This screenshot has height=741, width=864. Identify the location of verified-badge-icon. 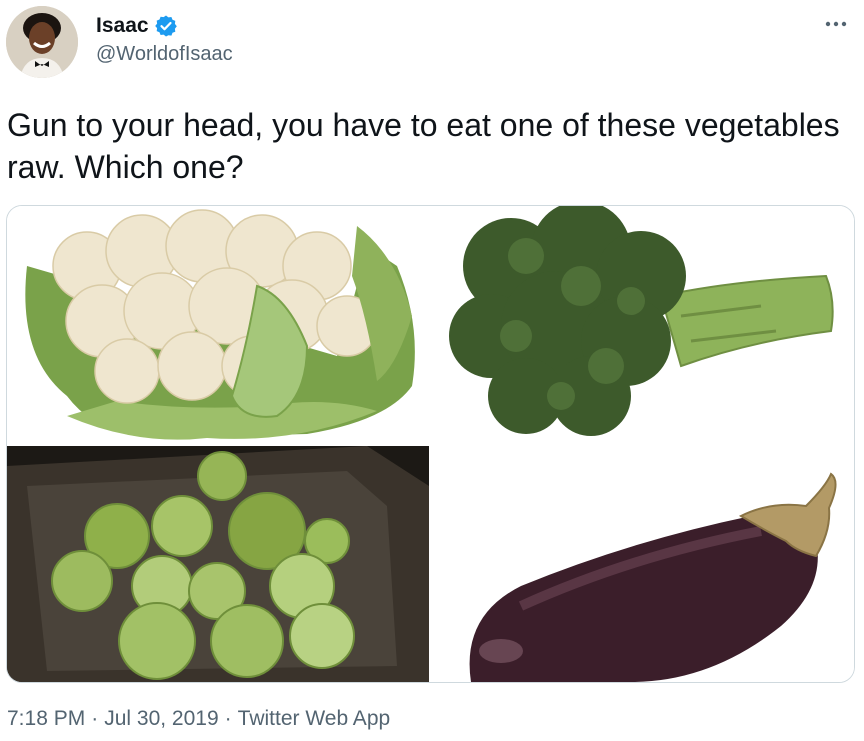
(166, 26).